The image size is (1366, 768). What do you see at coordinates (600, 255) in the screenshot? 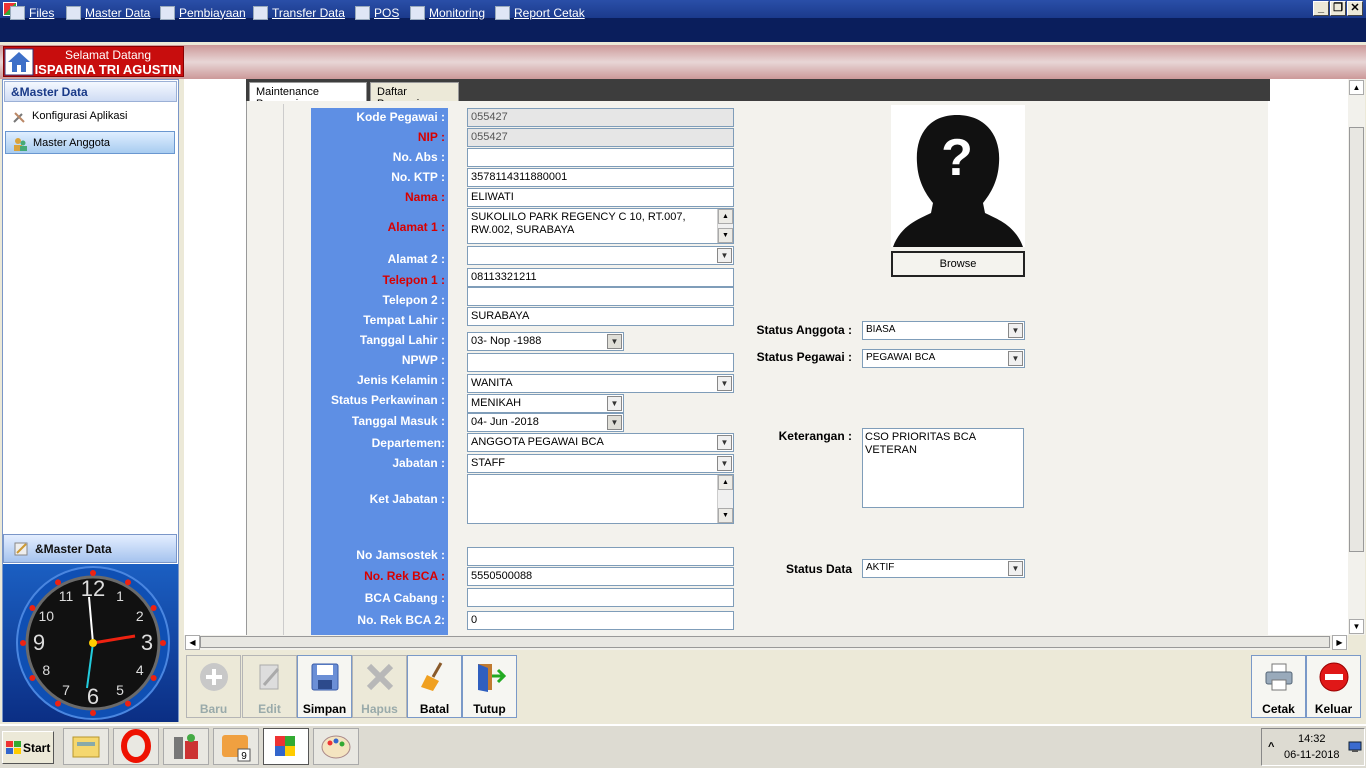
I see `alamat2-dropdown: ▼` at bounding box center [600, 255].